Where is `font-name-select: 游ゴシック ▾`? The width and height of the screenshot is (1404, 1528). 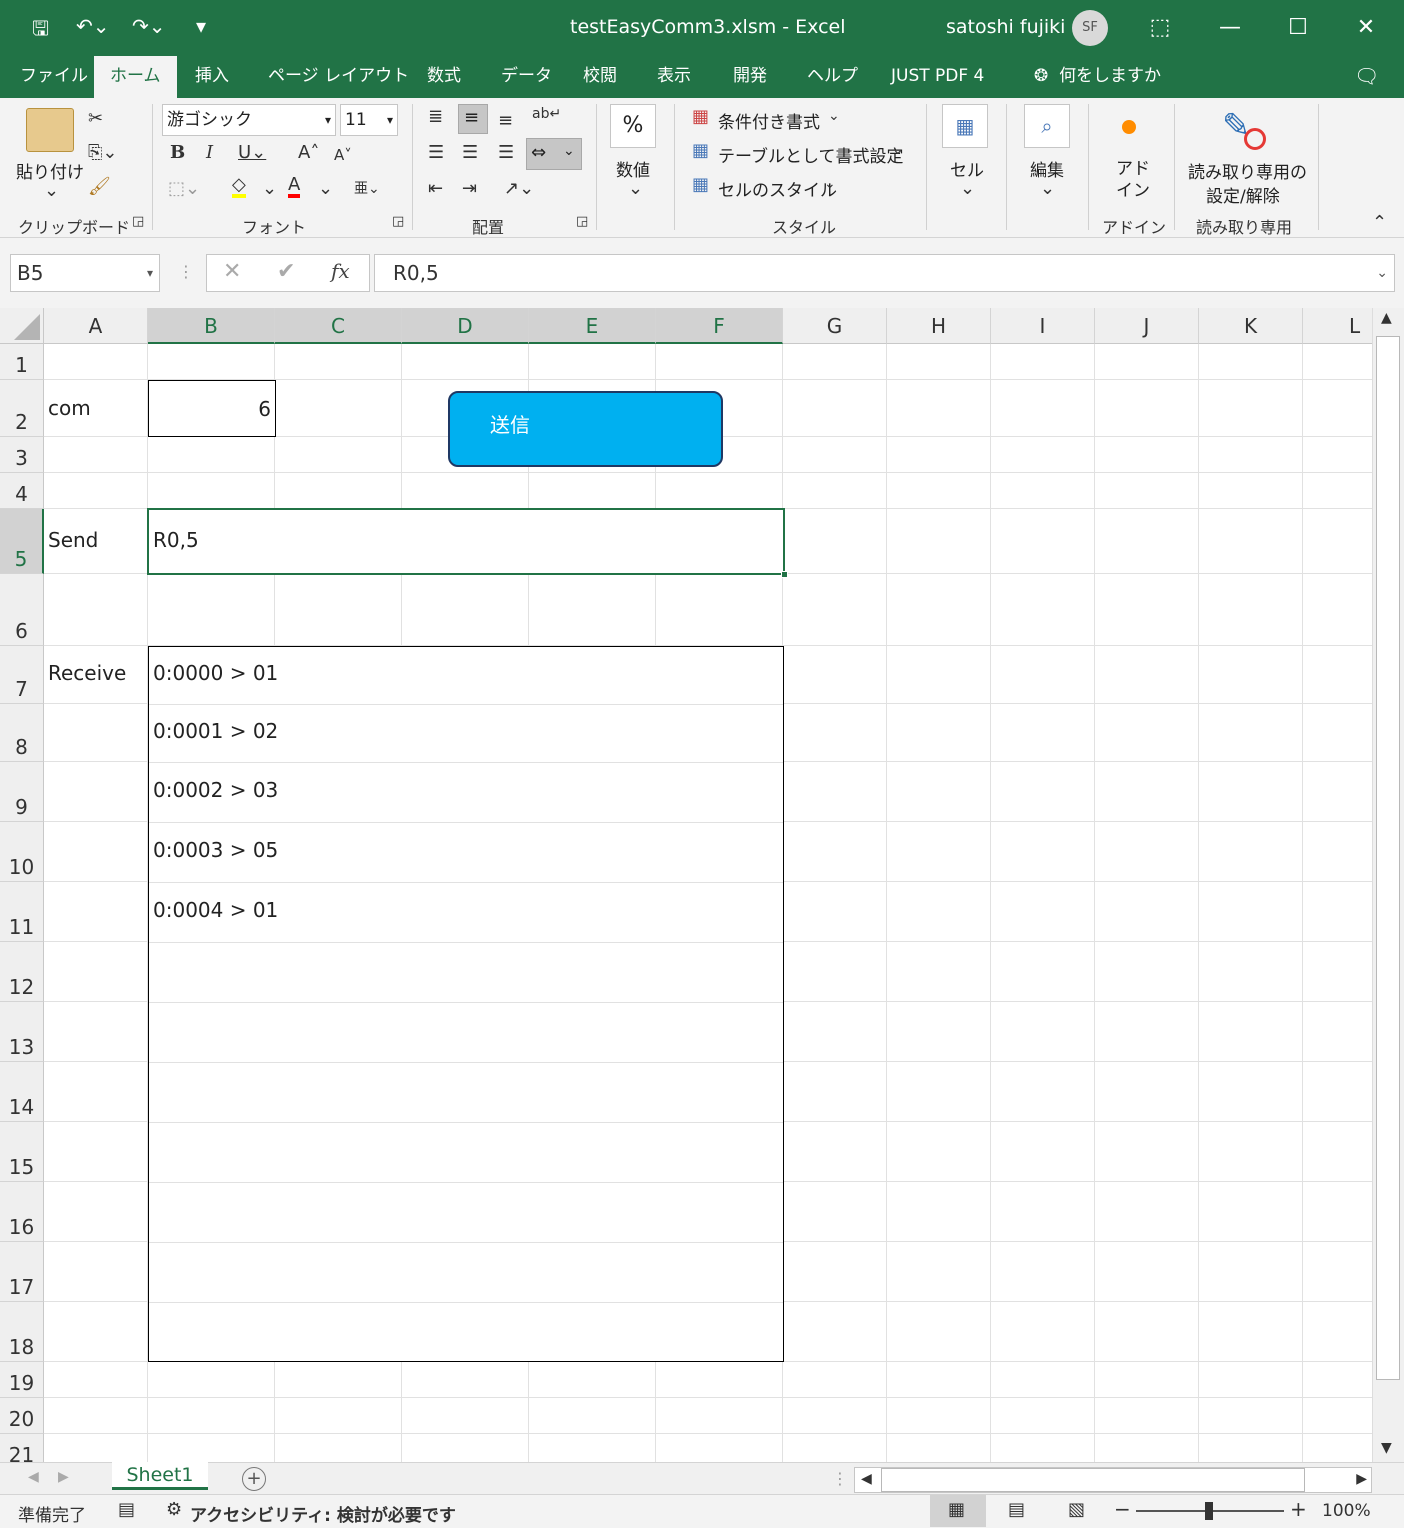
font-name-select: 游ゴシック ▾ is located at coordinates (249, 120).